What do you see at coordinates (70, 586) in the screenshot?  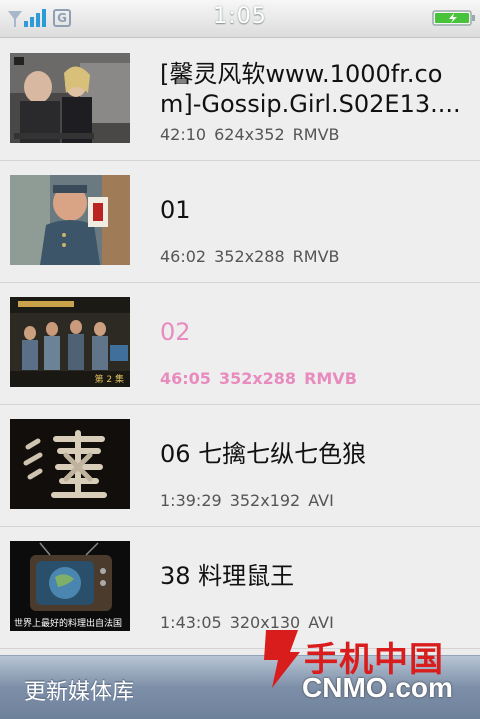 I see `video-thumbnail: 世界上最好的料理出自法国` at bounding box center [70, 586].